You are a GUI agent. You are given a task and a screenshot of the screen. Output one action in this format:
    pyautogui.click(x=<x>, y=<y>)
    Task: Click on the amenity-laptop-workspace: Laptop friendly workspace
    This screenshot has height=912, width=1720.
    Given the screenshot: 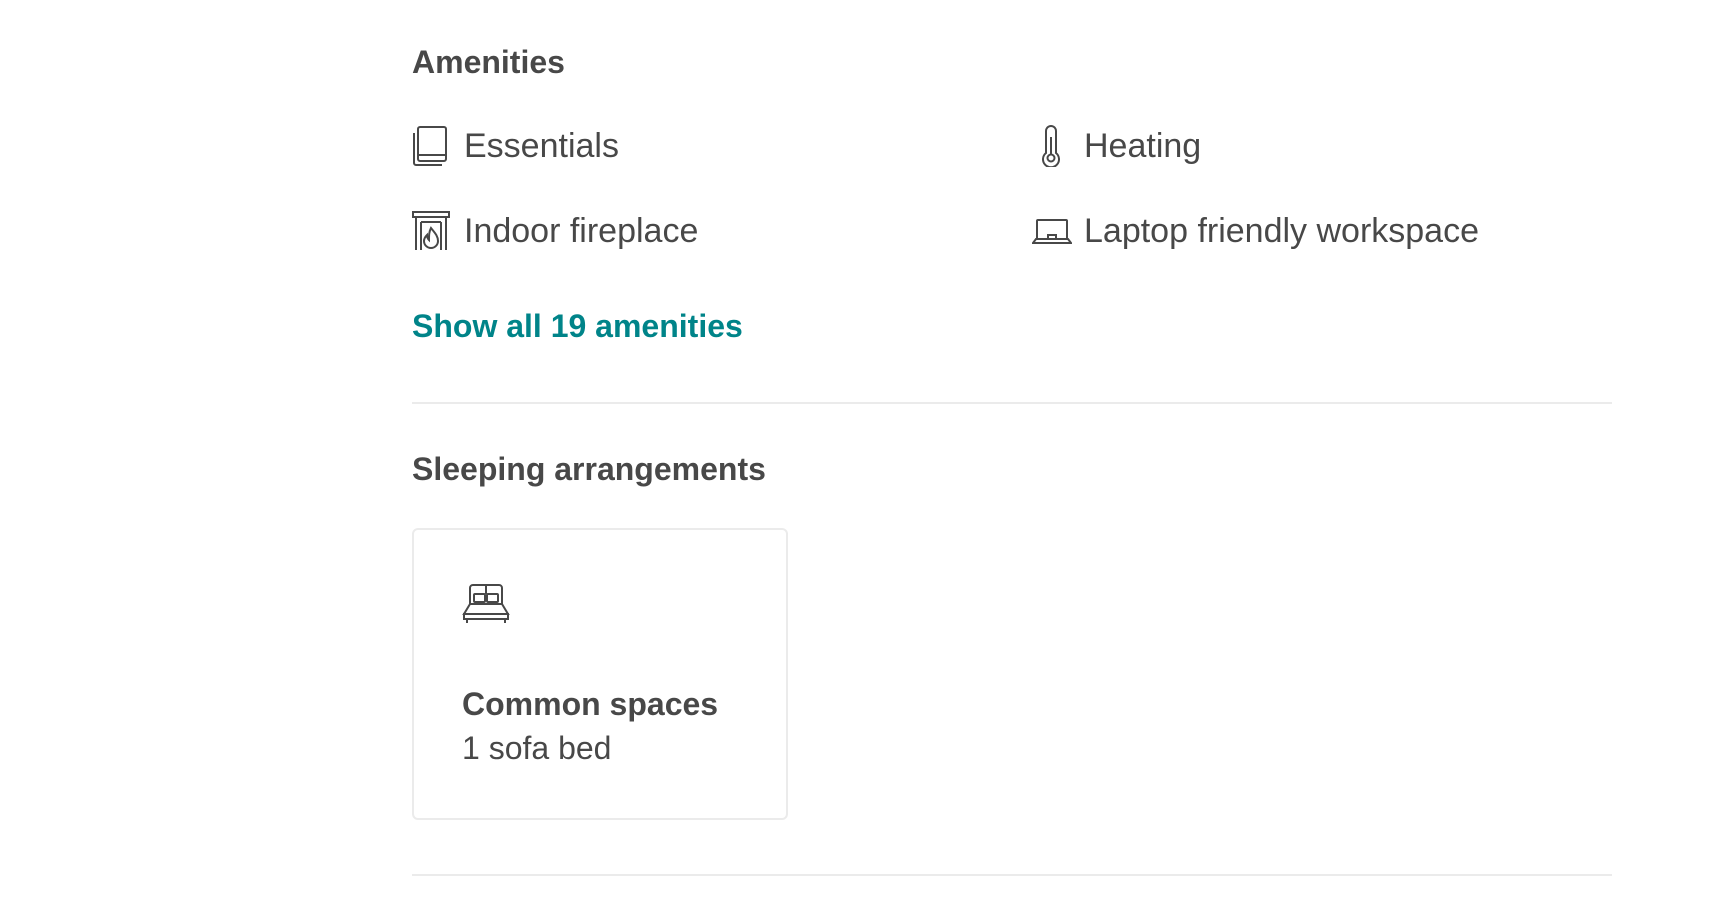 What is the action you would take?
    pyautogui.click(x=1255, y=231)
    